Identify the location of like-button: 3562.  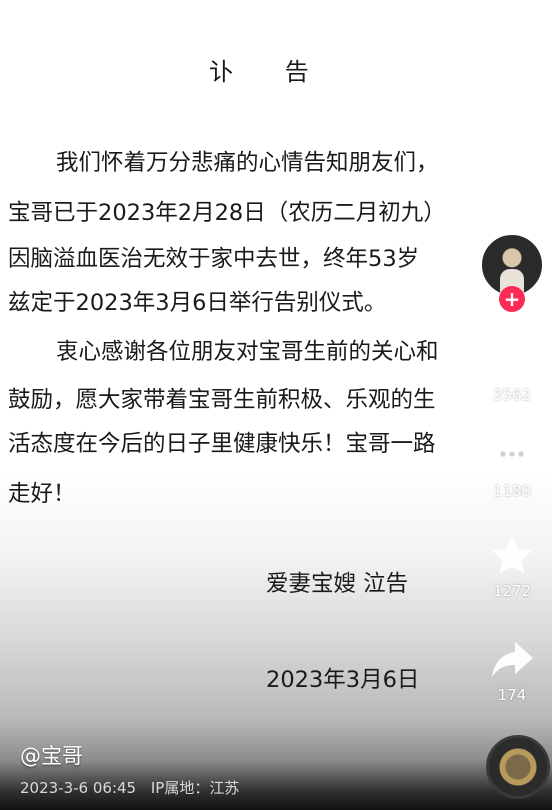
(512, 370).